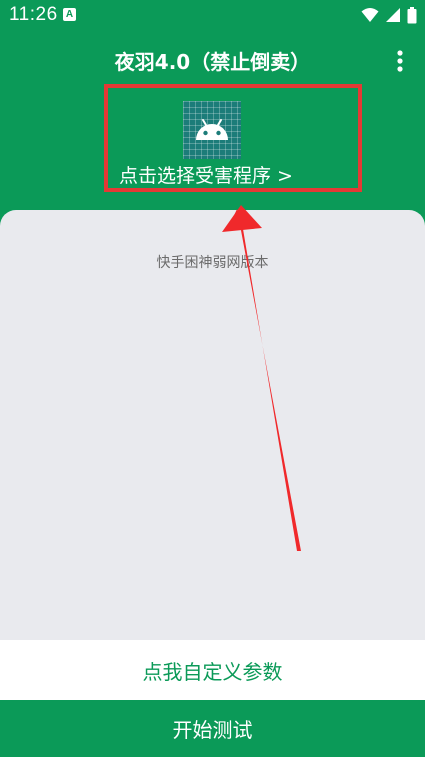  Describe the element at coordinates (412, 14) in the screenshot. I see `battery-icon` at that location.